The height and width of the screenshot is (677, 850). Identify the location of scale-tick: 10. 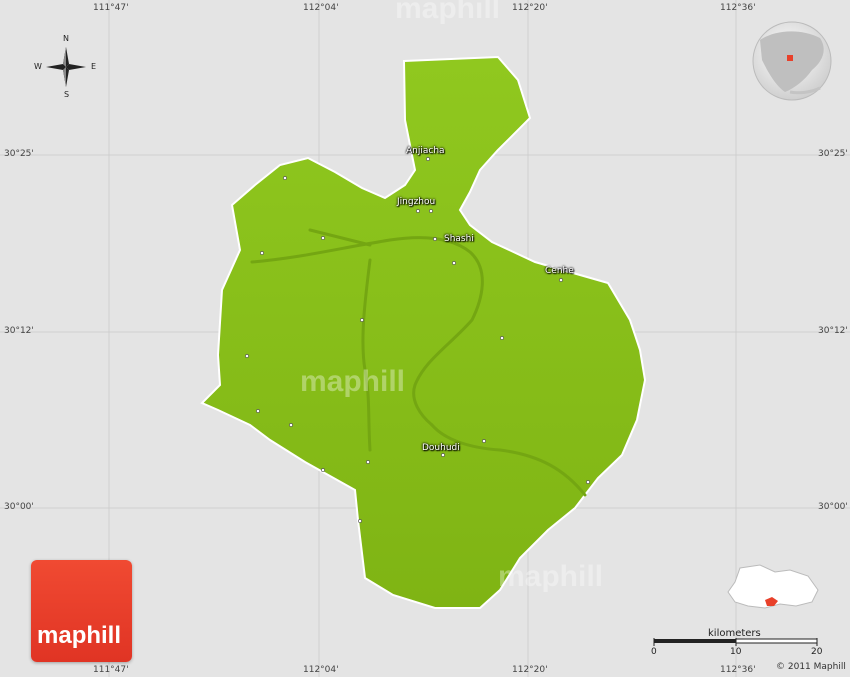
(736, 652).